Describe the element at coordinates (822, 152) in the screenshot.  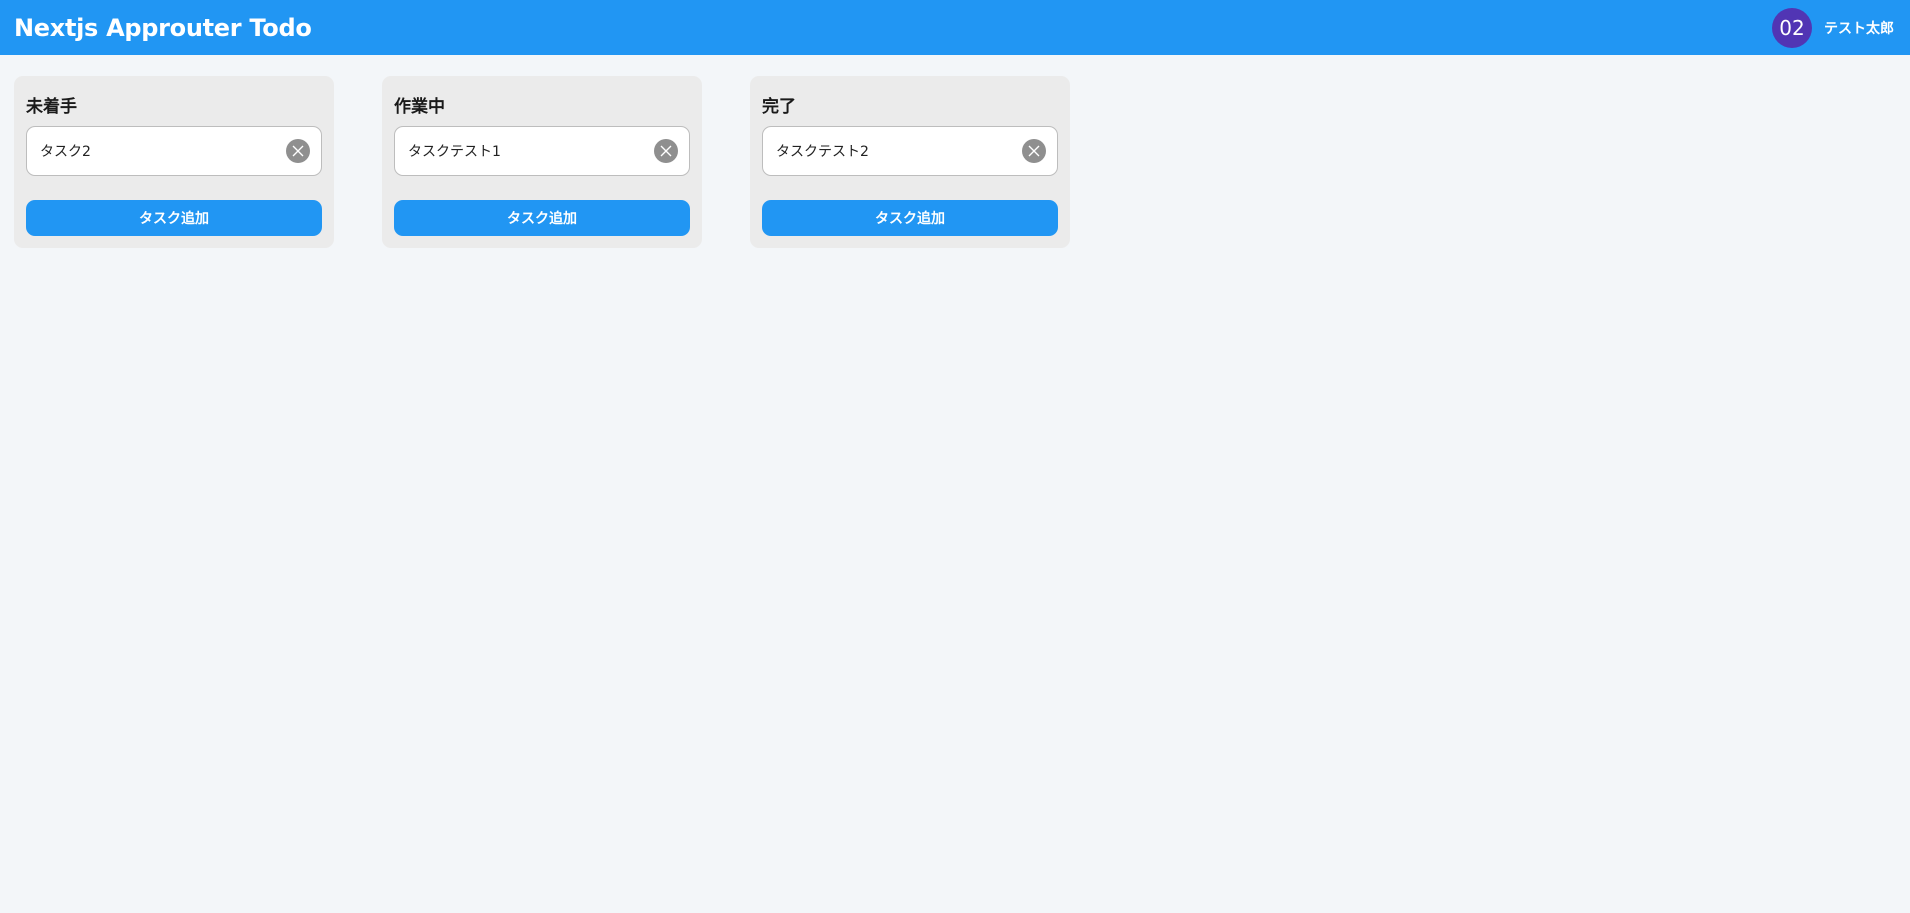
I see `task-text: タスクテスト2` at that location.